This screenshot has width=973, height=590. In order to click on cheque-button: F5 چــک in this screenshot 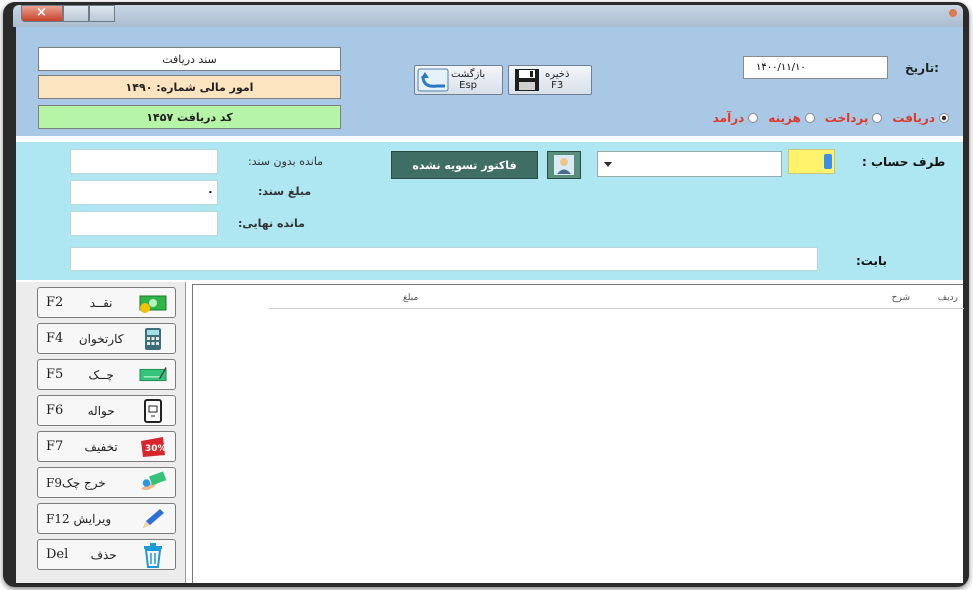, I will do `click(106, 374)`.